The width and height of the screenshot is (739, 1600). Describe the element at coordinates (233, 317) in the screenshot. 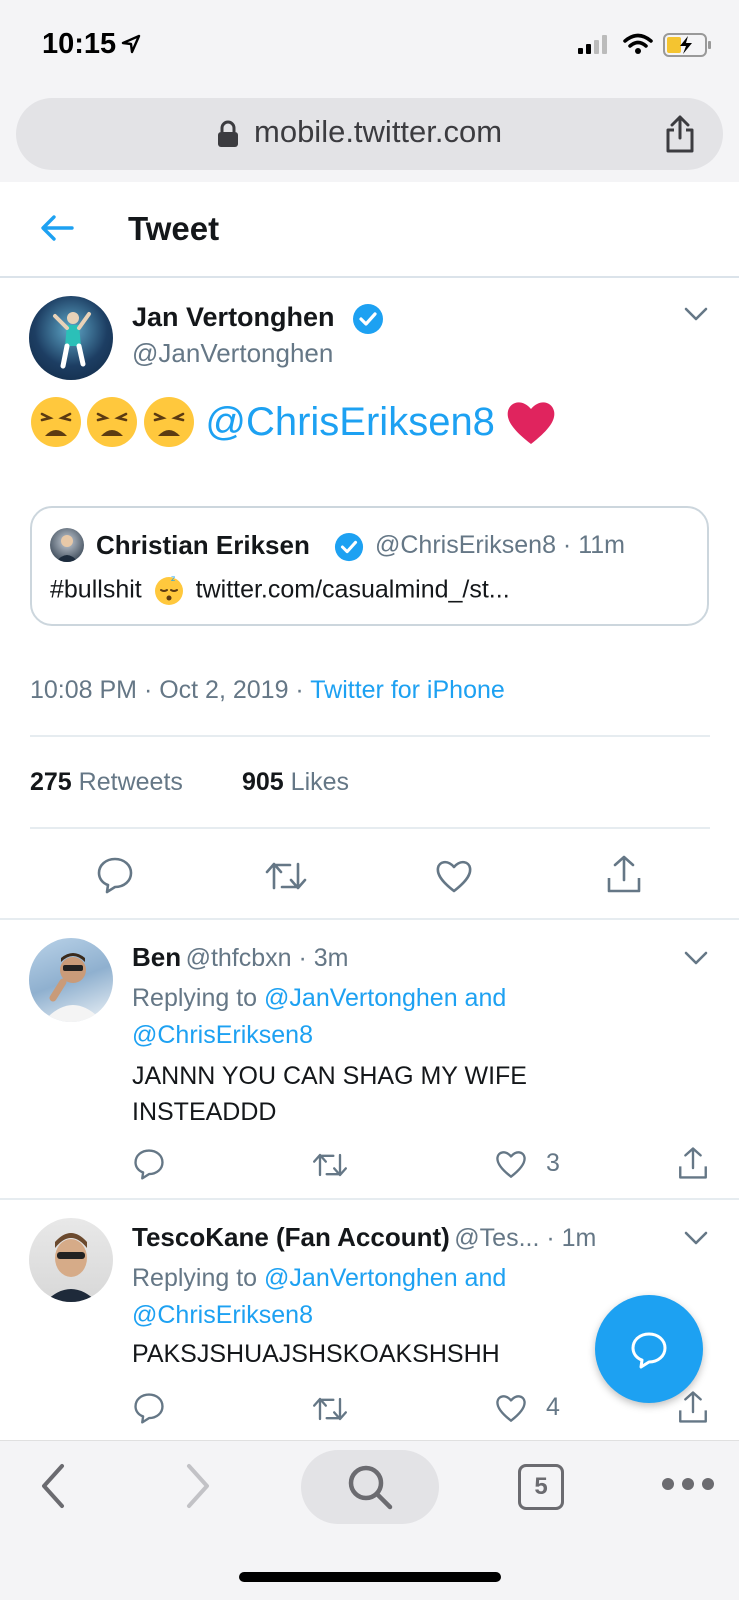

I see `author-name: Jan Vertonghen` at that location.